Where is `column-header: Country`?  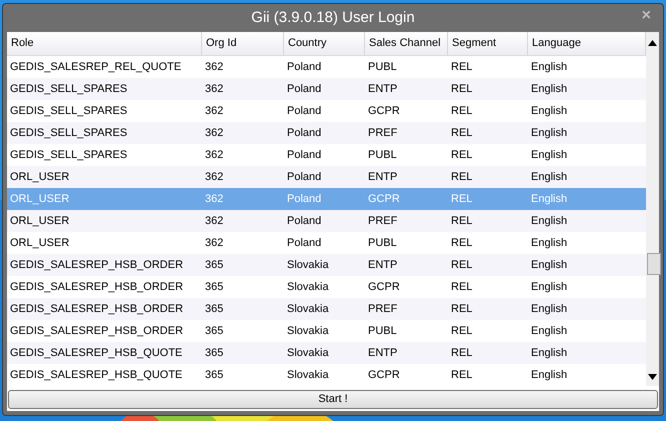 column-header: Country is located at coordinates (324, 43).